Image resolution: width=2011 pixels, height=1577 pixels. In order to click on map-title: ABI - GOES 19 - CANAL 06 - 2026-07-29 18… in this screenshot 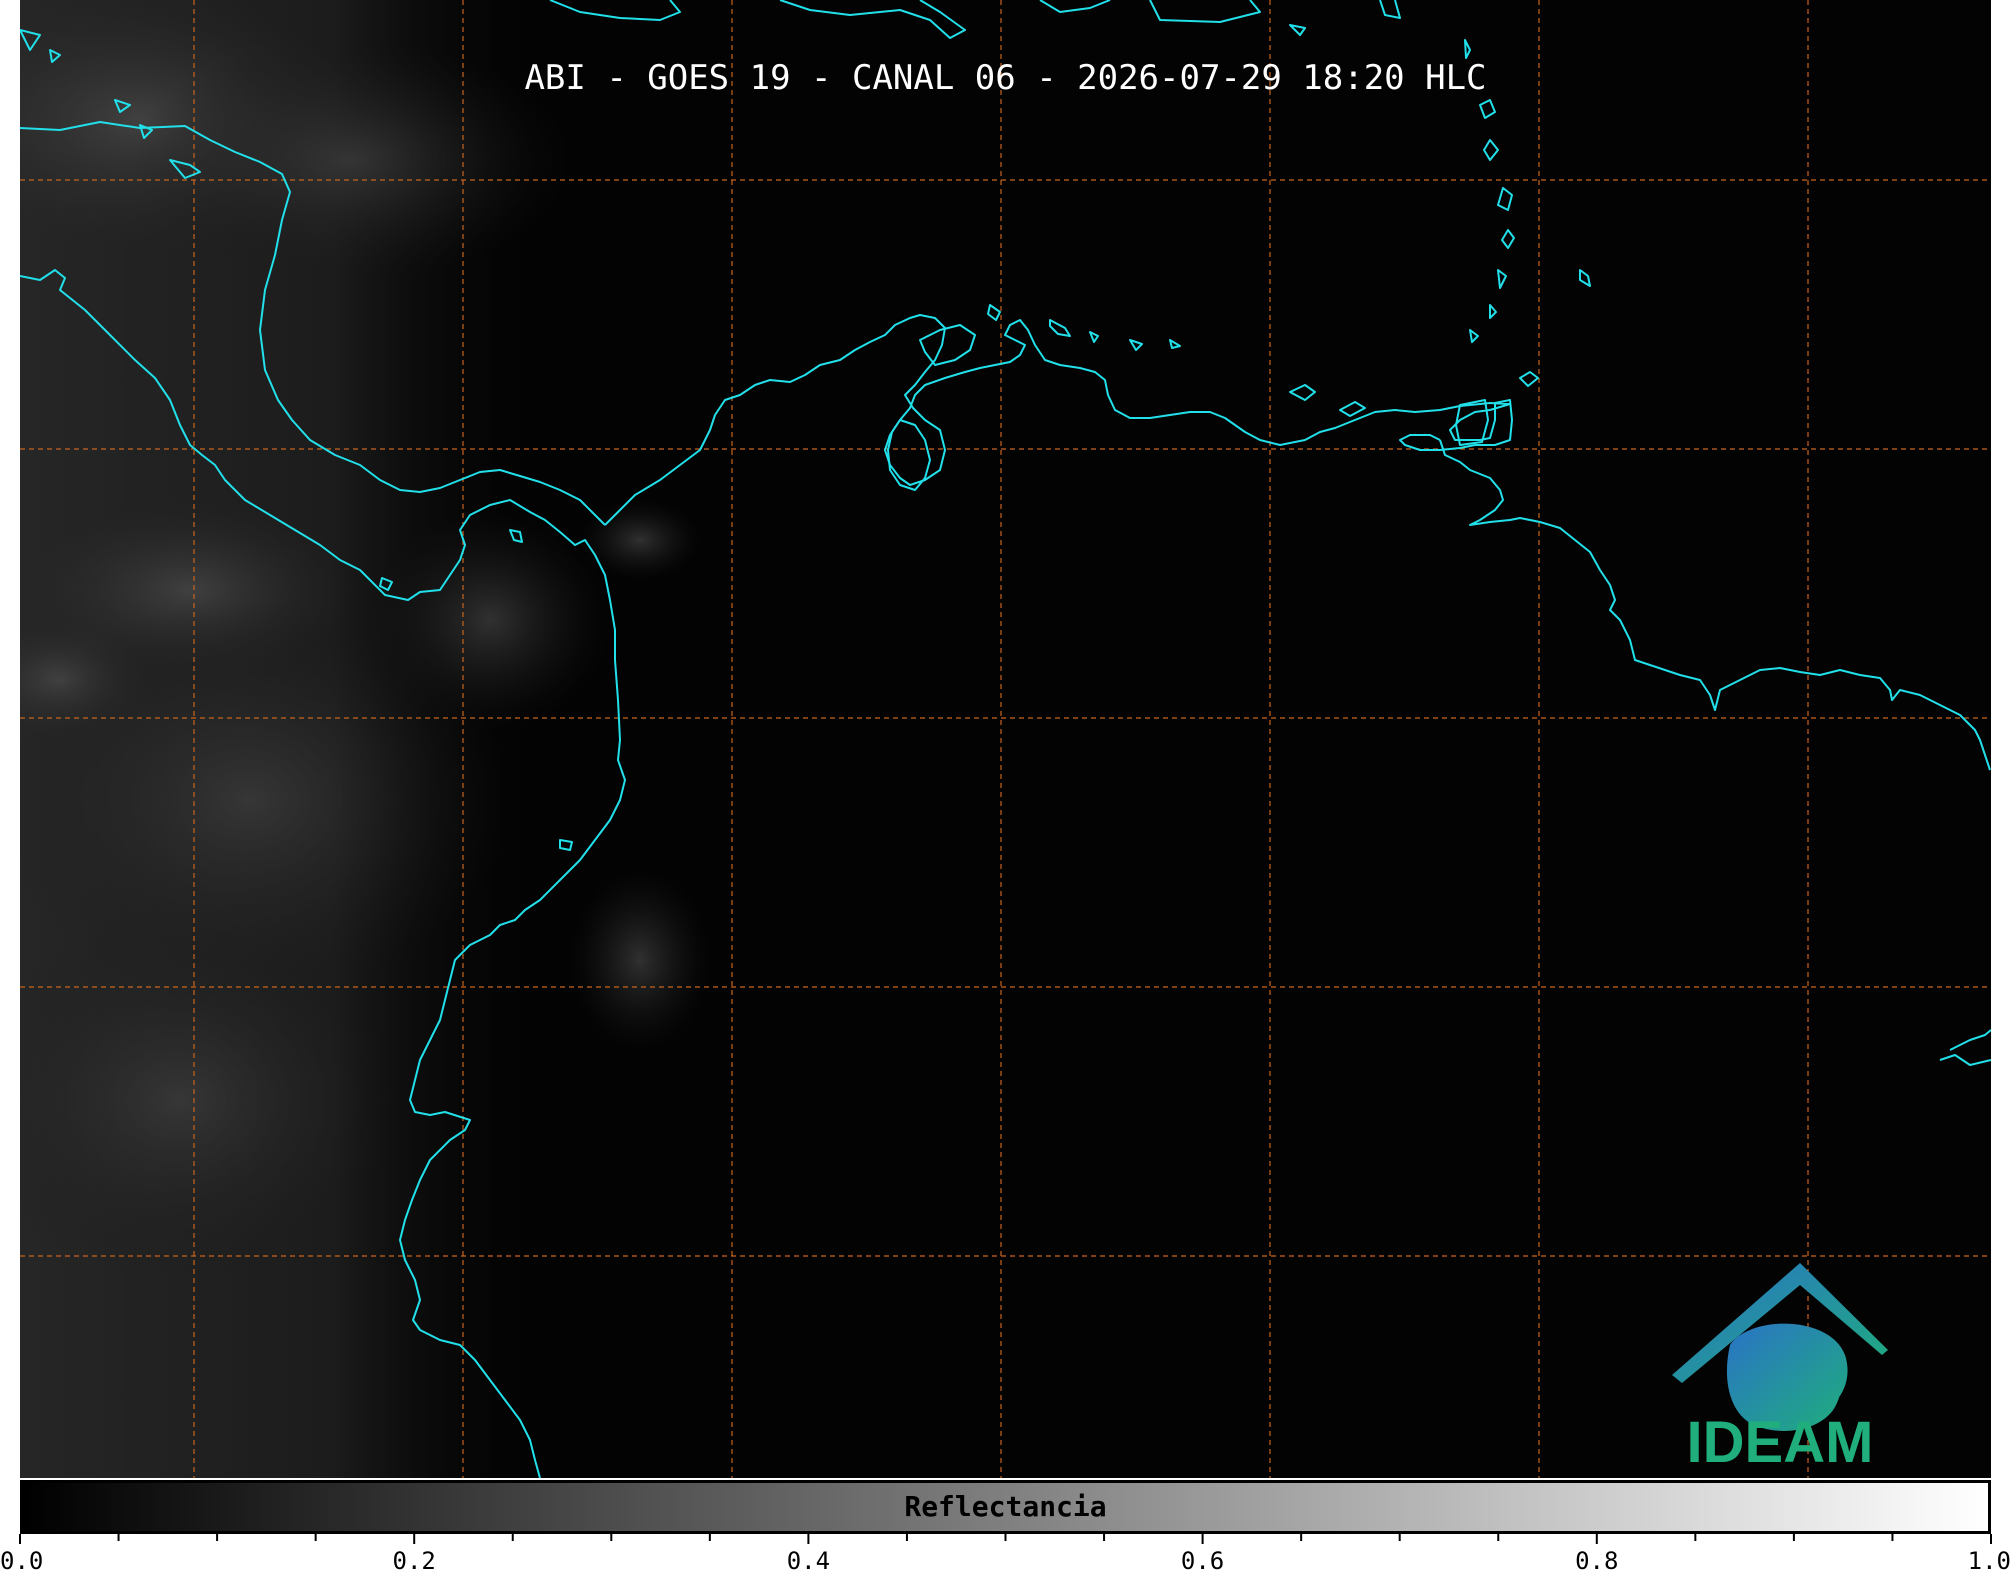, I will do `click(1005, 78)`.